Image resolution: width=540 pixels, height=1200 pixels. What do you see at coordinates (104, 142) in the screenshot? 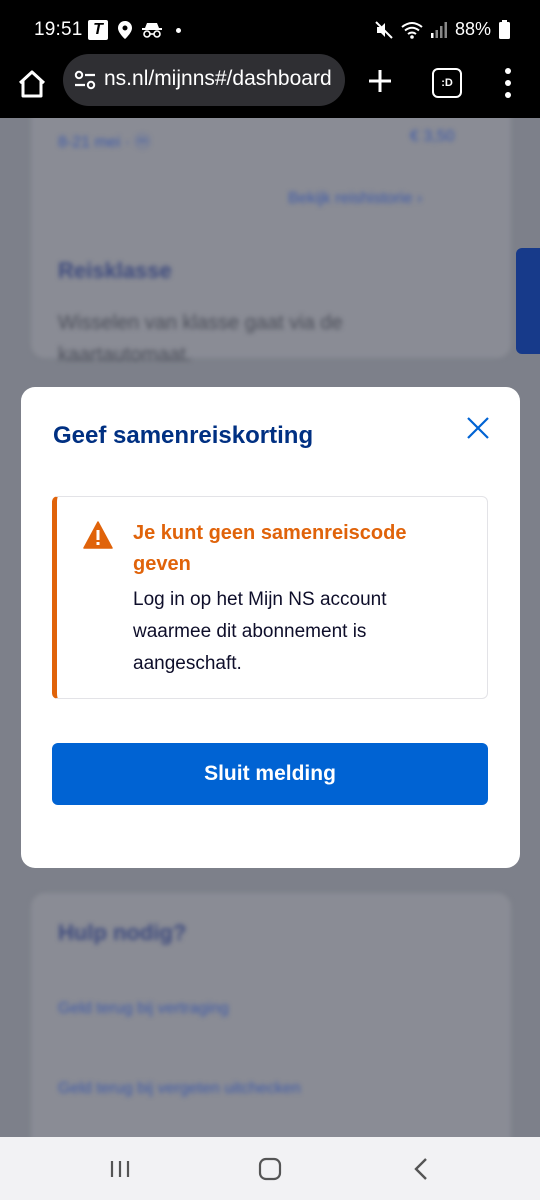
I see `background-row-text: 8-21 mei · ⓜ` at bounding box center [104, 142].